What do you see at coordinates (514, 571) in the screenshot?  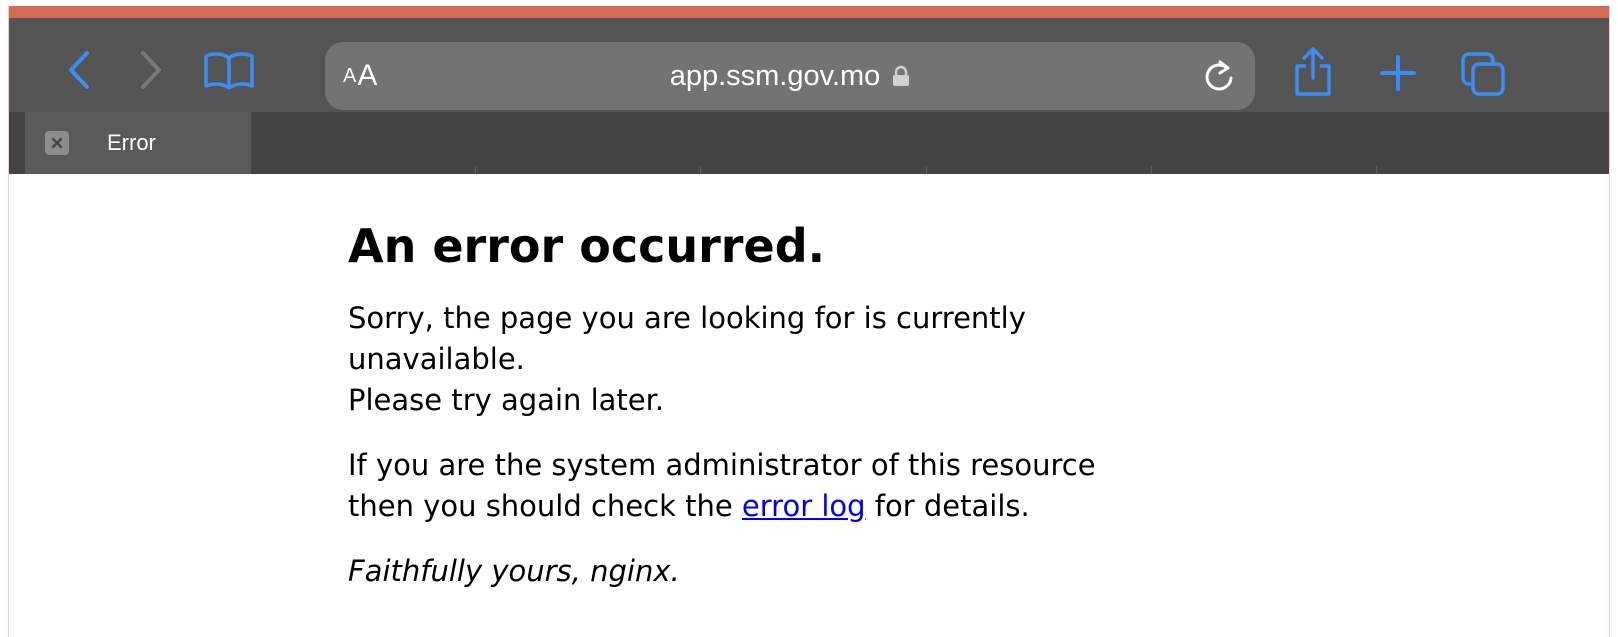 I see `signature: Faithfully yours, nginx.` at bounding box center [514, 571].